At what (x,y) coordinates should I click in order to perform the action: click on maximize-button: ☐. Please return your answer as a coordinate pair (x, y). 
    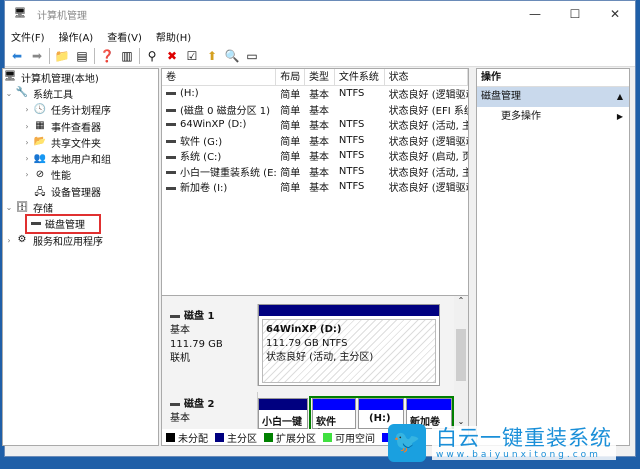
    Looking at the image, I should click on (575, 14).